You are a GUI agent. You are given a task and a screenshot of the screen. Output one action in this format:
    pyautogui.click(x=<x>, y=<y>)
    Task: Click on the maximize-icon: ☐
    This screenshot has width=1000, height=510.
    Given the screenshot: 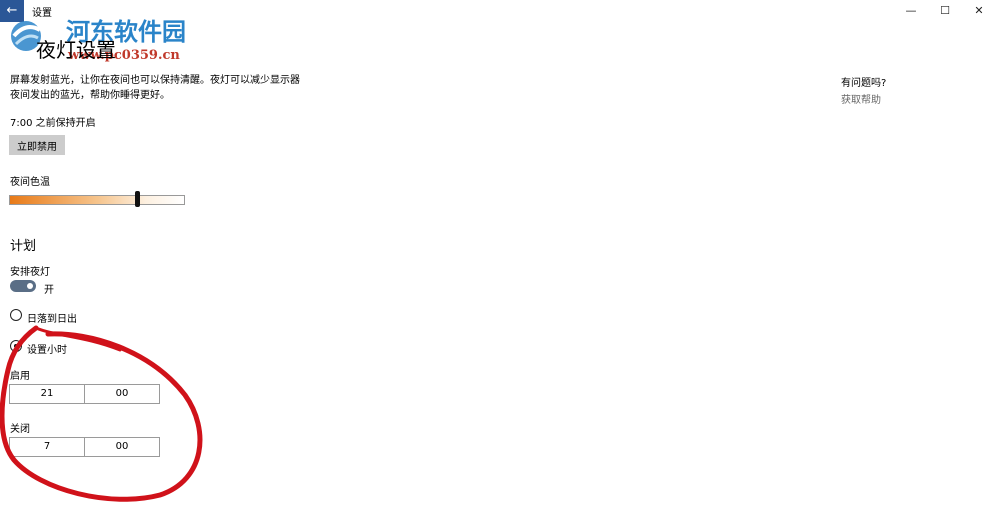 What is the action you would take?
    pyautogui.click(x=945, y=10)
    